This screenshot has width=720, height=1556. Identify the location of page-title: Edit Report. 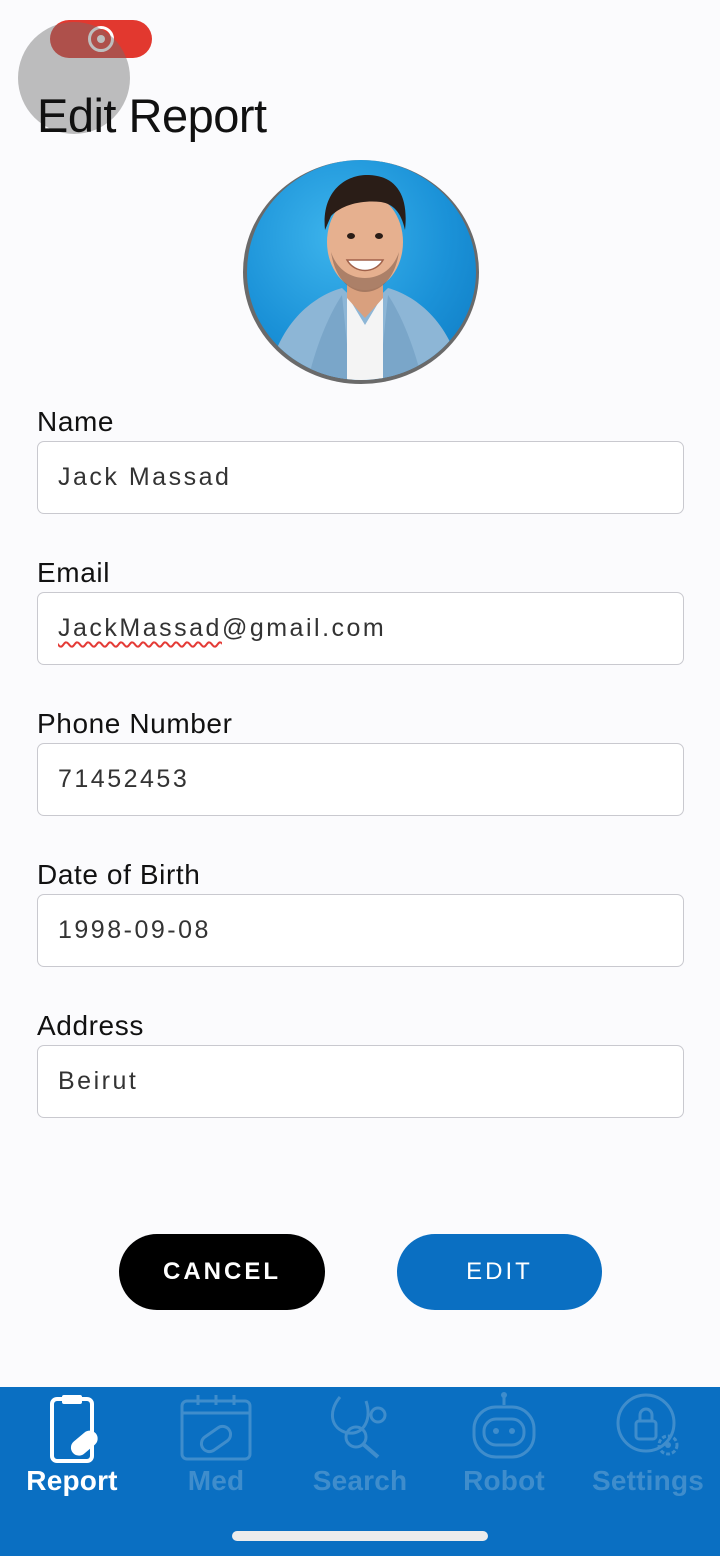
(152, 115).